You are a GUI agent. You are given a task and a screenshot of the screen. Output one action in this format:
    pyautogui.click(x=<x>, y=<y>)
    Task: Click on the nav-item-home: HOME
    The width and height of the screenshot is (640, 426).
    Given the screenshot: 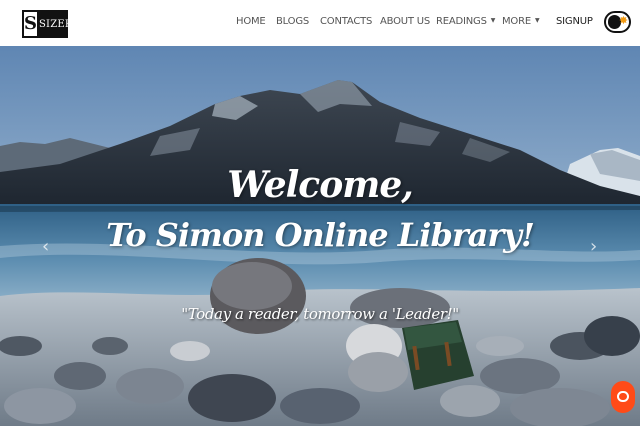 What is the action you would take?
    pyautogui.click(x=251, y=21)
    